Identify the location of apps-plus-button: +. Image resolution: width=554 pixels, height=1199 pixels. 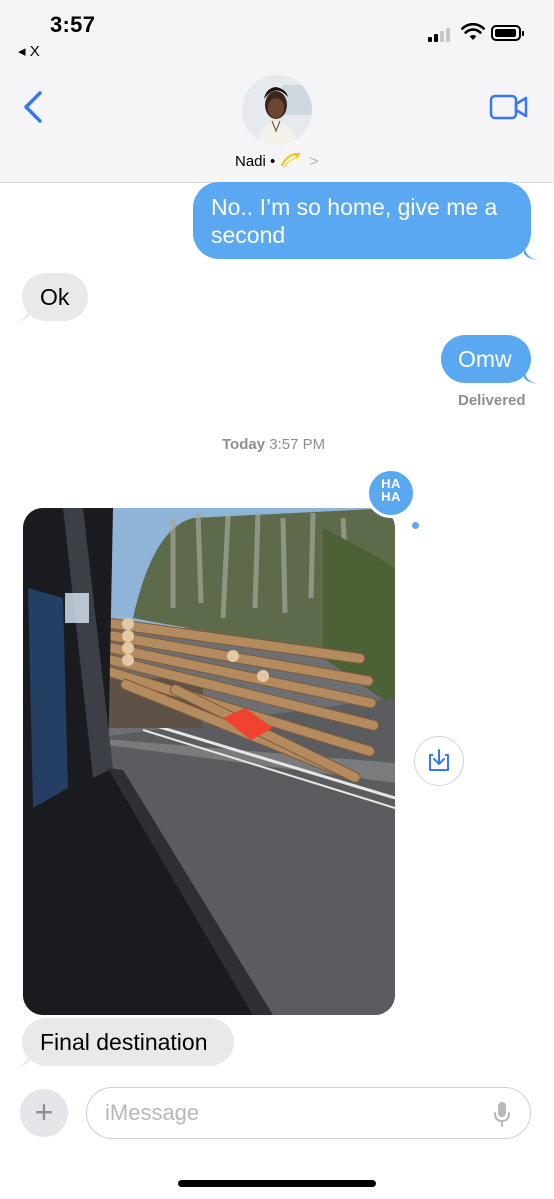
(44, 1113).